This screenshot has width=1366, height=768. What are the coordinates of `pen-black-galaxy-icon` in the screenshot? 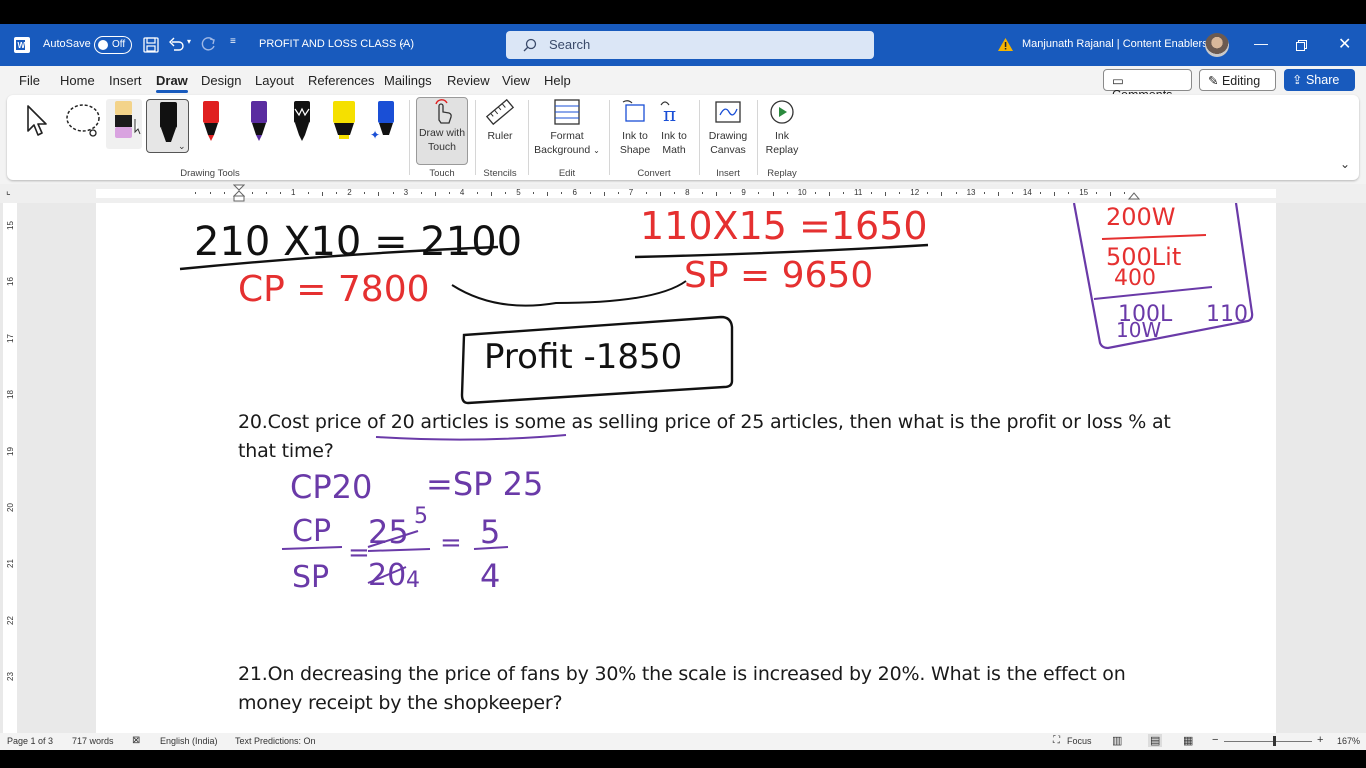 It's located at (302, 121).